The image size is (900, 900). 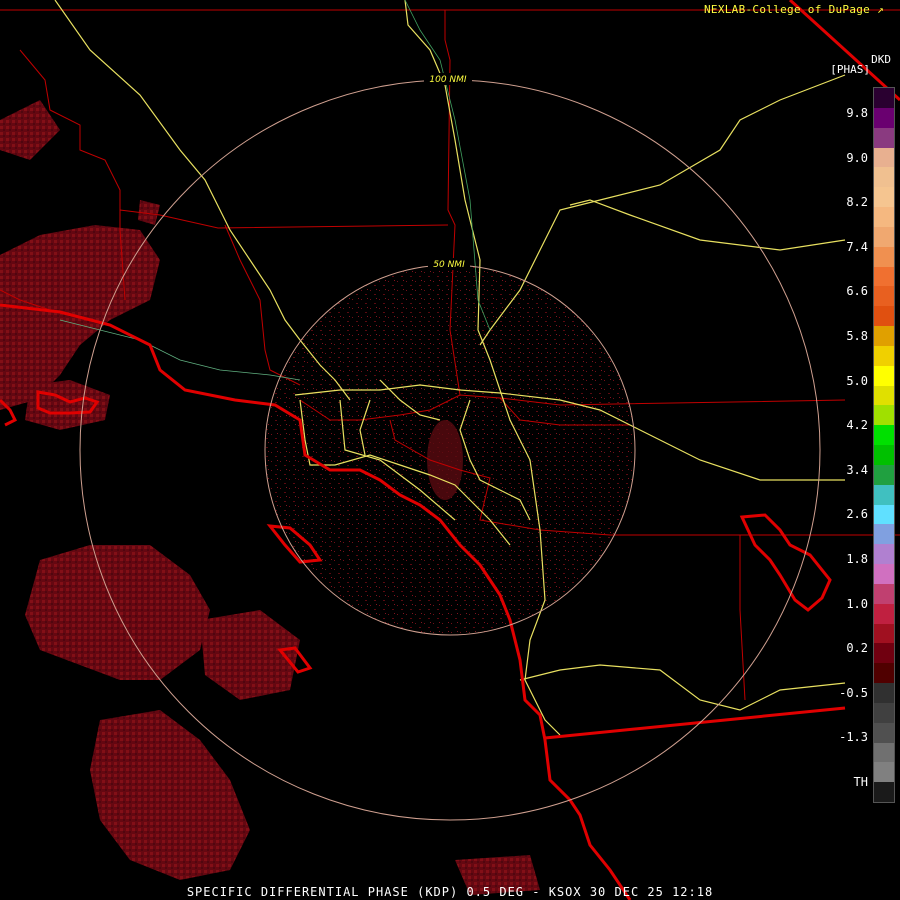 I want to click on color-scale, so click(x=884, y=445).